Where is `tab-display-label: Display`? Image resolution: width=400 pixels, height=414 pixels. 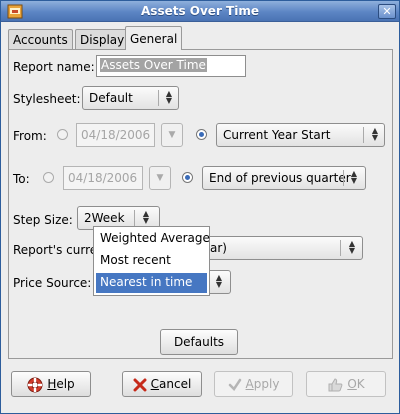 tab-display-label: Display is located at coordinates (102, 40).